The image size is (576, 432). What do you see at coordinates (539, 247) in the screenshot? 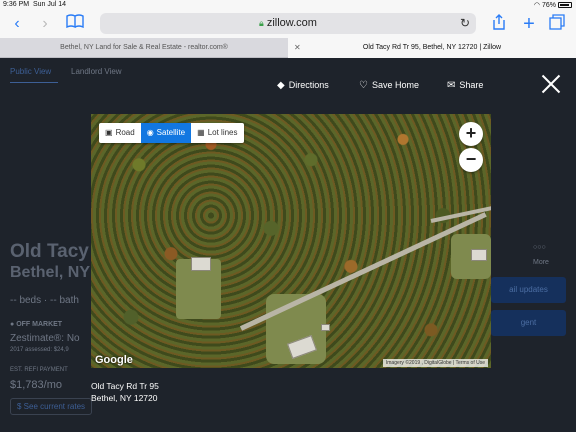
I see `more-dots-icon: ○○○` at bounding box center [539, 247].